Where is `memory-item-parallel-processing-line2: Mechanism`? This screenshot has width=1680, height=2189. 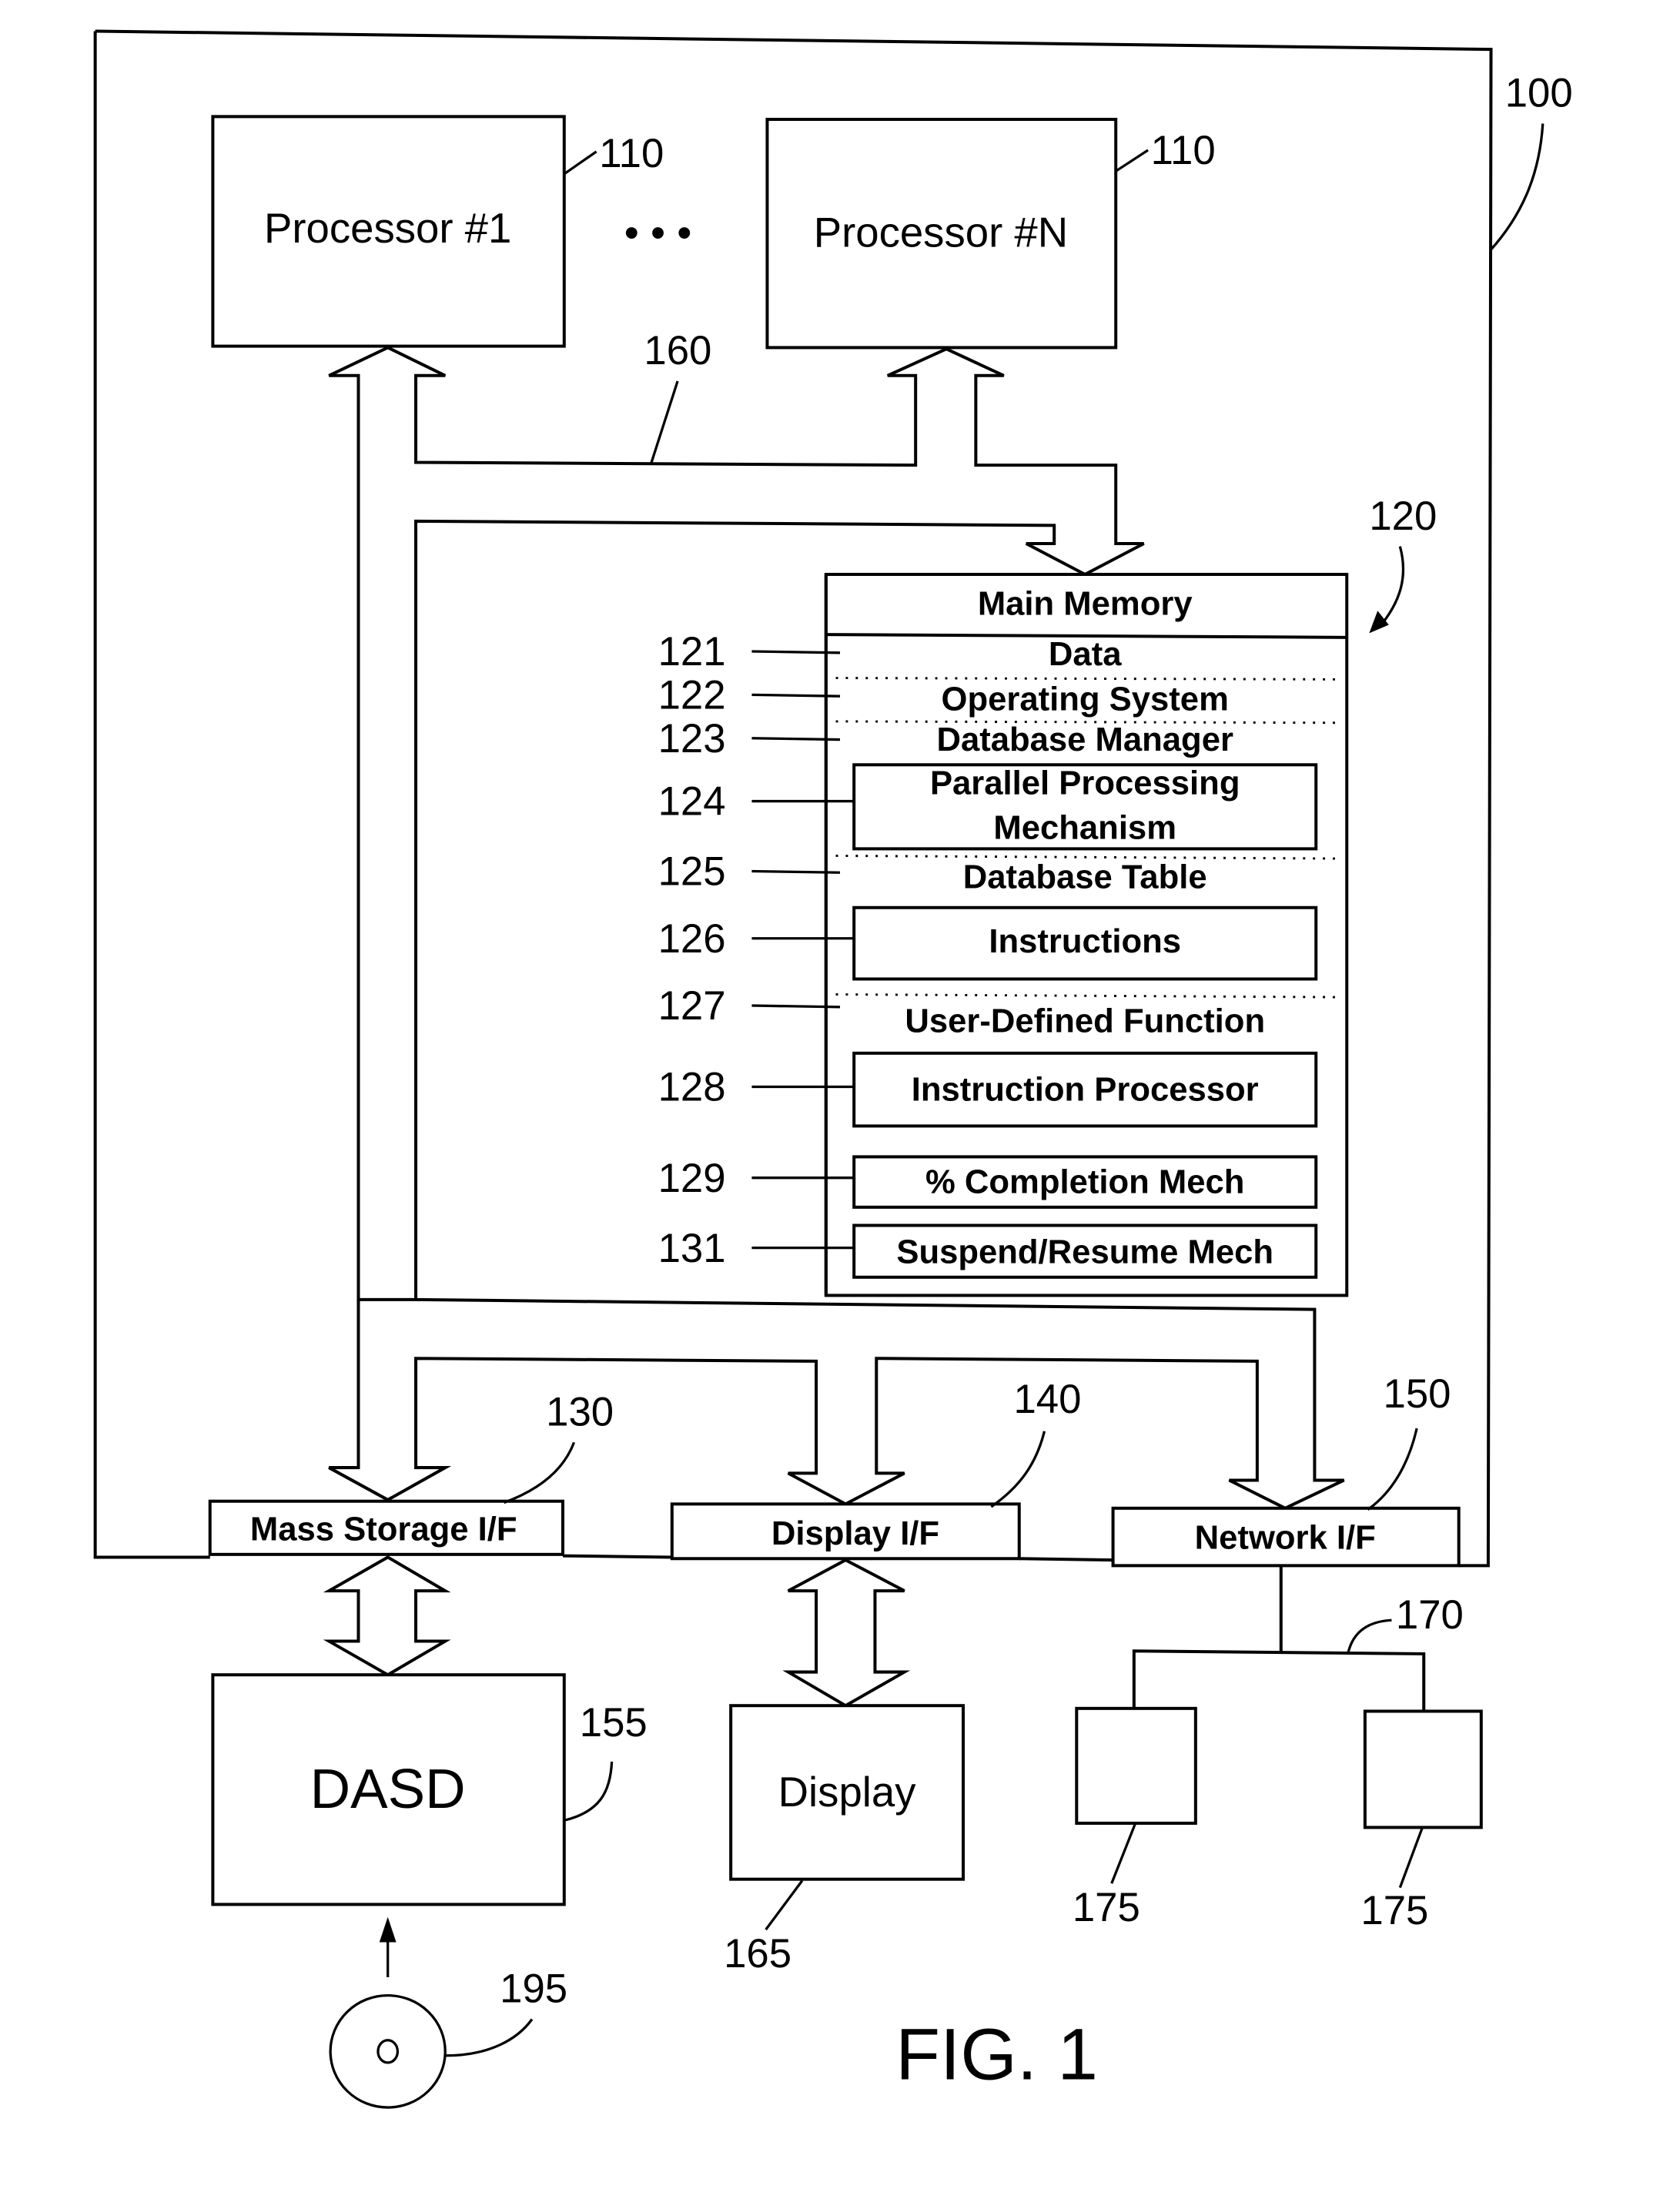
memory-item-parallel-processing-line2: Mechanism is located at coordinates (1084, 828).